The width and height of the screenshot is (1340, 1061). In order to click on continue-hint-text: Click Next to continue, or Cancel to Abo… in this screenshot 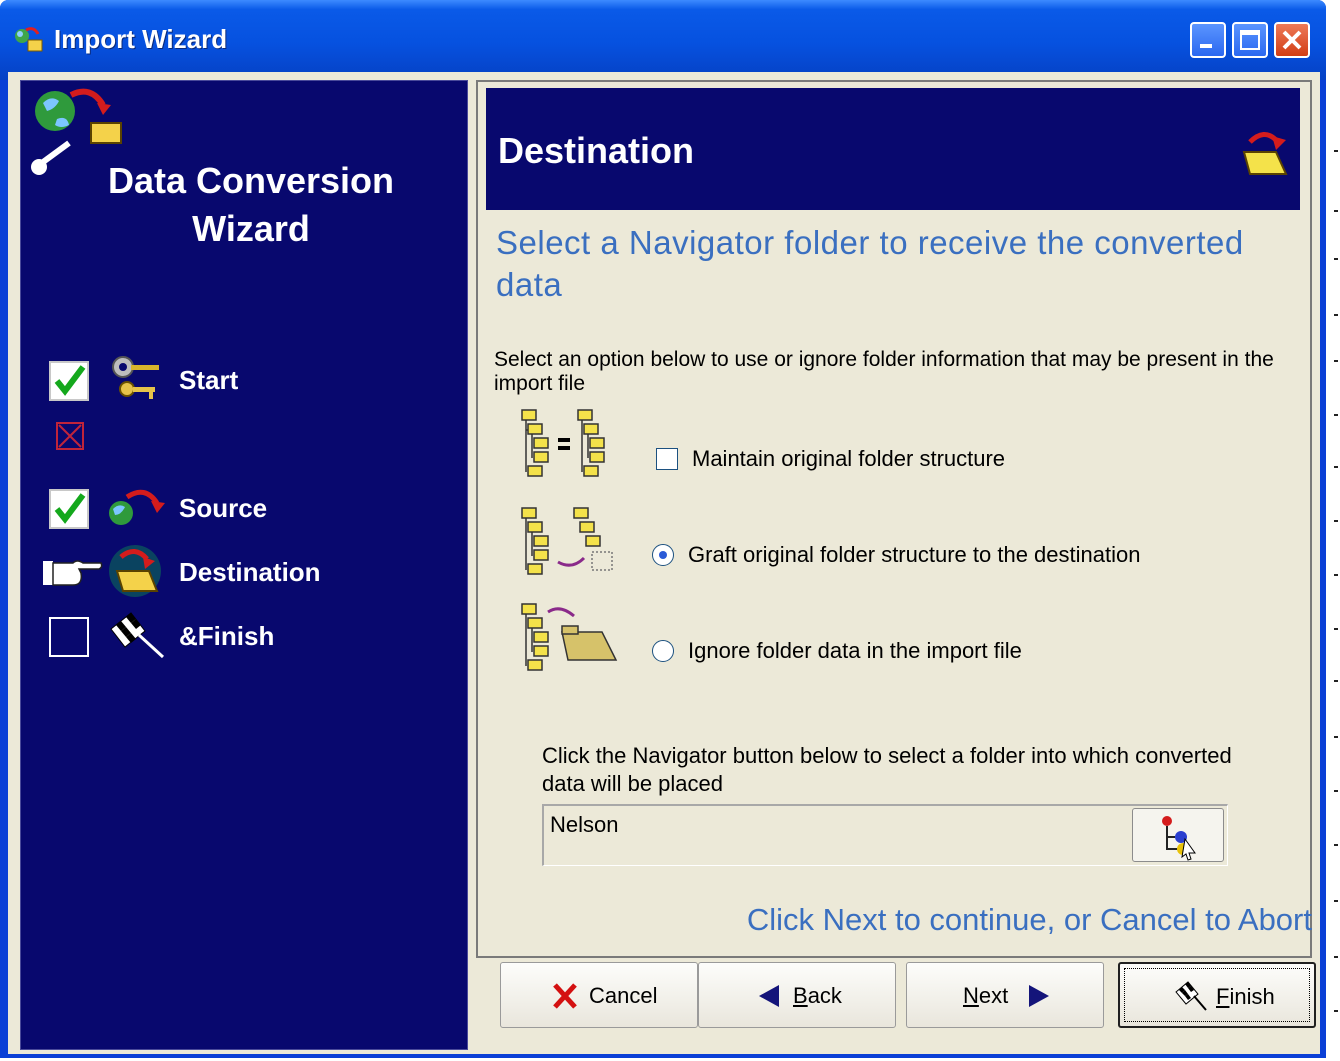, I will do `click(1029, 919)`.